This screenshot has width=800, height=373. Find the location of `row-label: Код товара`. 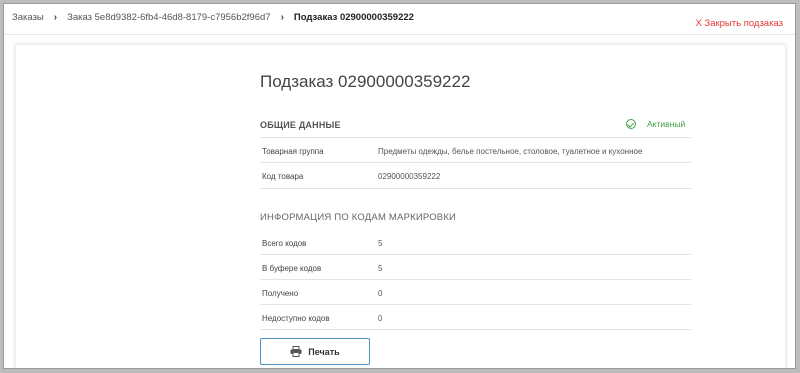

row-label: Код товара is located at coordinates (283, 176).